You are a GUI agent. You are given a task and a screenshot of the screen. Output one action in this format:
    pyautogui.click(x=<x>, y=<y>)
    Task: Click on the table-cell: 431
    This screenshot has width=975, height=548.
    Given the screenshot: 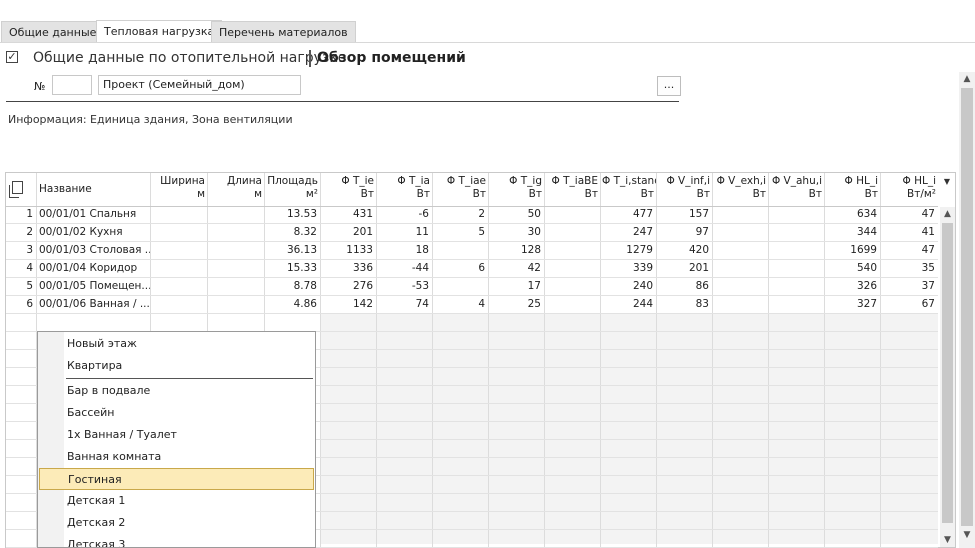 What is the action you would take?
    pyautogui.click(x=348, y=214)
    